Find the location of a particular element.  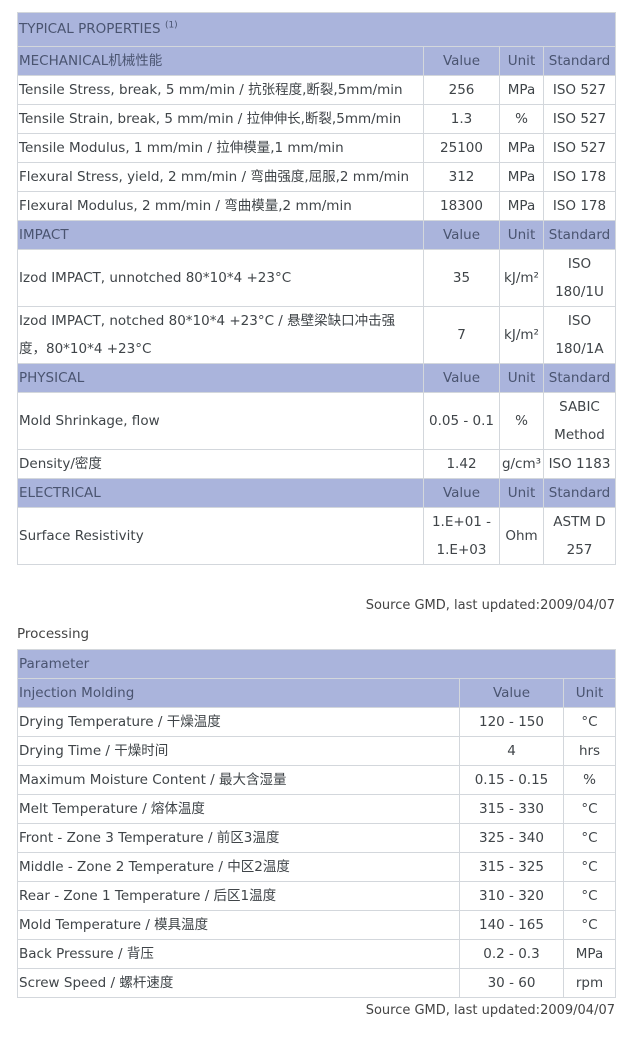

processing-row: Drying Time / 干燥时间 4 hrs is located at coordinates (317, 751).